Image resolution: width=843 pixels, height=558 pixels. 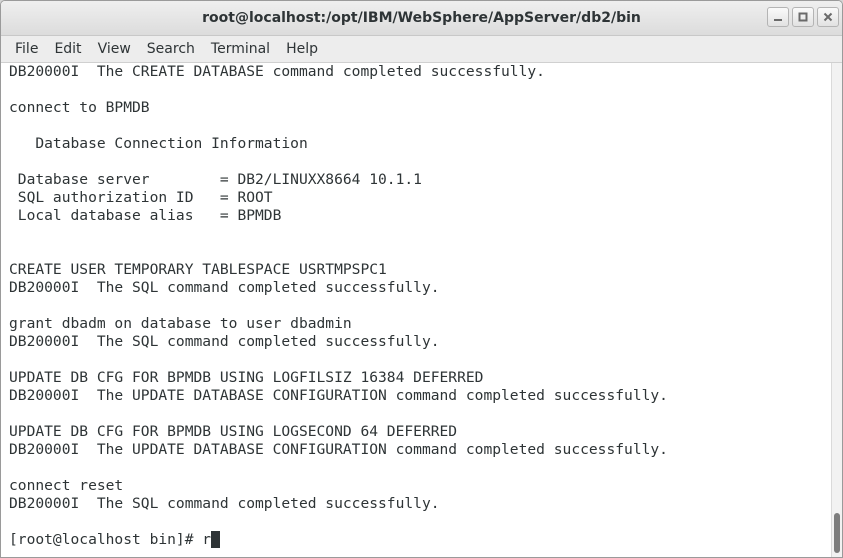 What do you see at coordinates (106, 539) in the screenshot?
I see `shell-prompt: [root@localhost bin]#` at bounding box center [106, 539].